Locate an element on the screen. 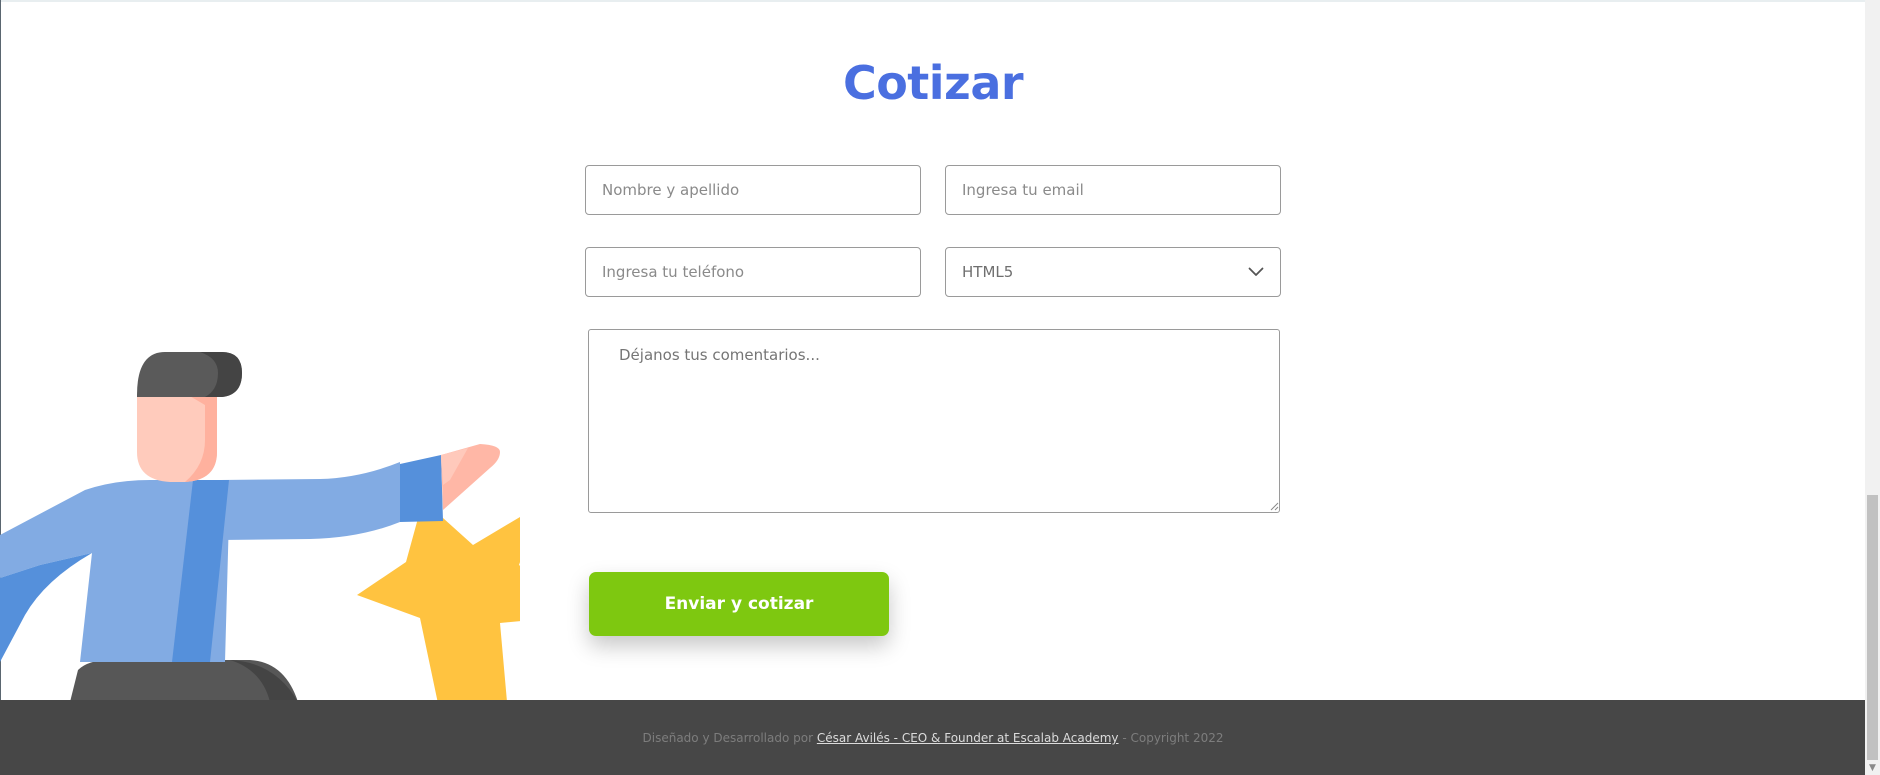 This screenshot has width=1880, height=775. email-input is located at coordinates (1113, 190).